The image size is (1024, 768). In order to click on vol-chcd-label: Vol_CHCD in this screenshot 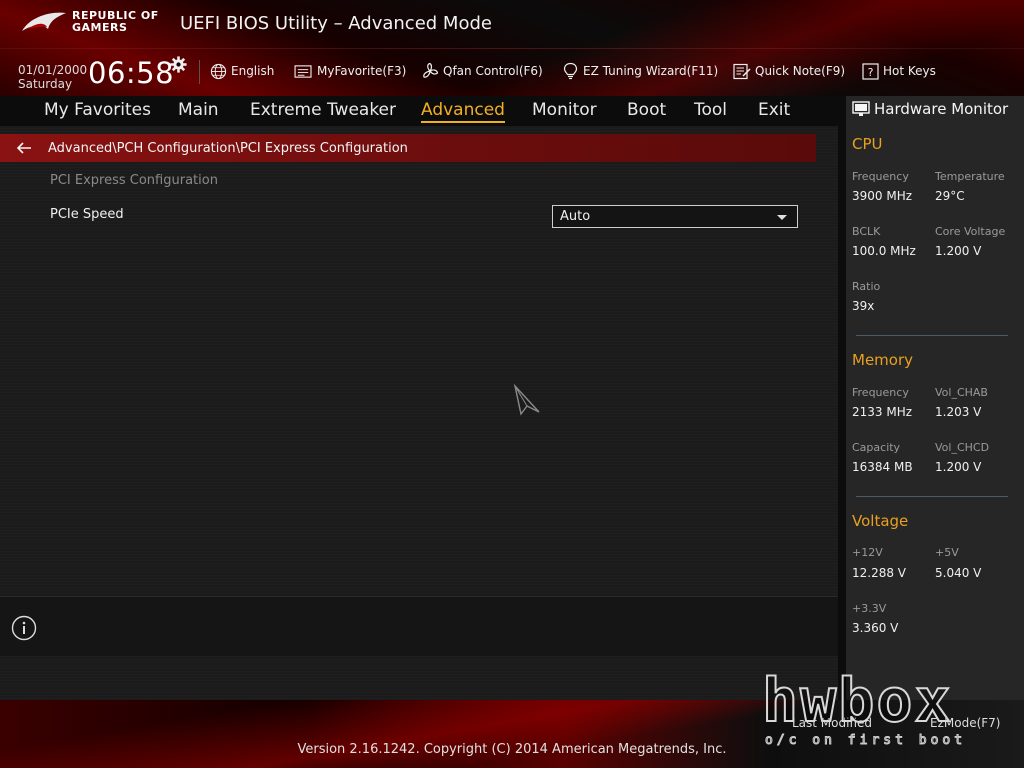, I will do `click(962, 447)`.